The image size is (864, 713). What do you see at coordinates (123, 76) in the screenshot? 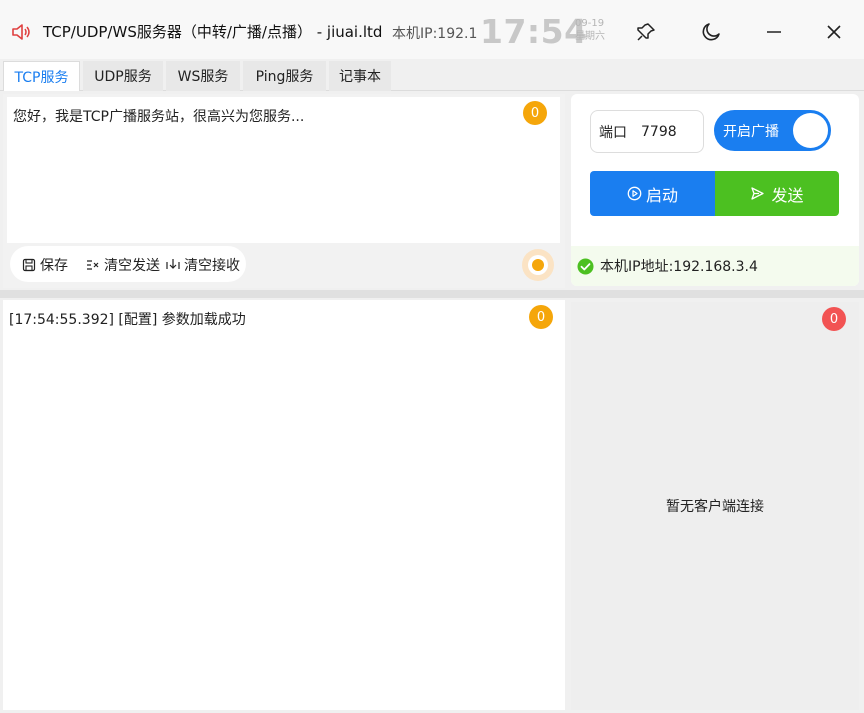
I see `tab-udp: UDP服务` at bounding box center [123, 76].